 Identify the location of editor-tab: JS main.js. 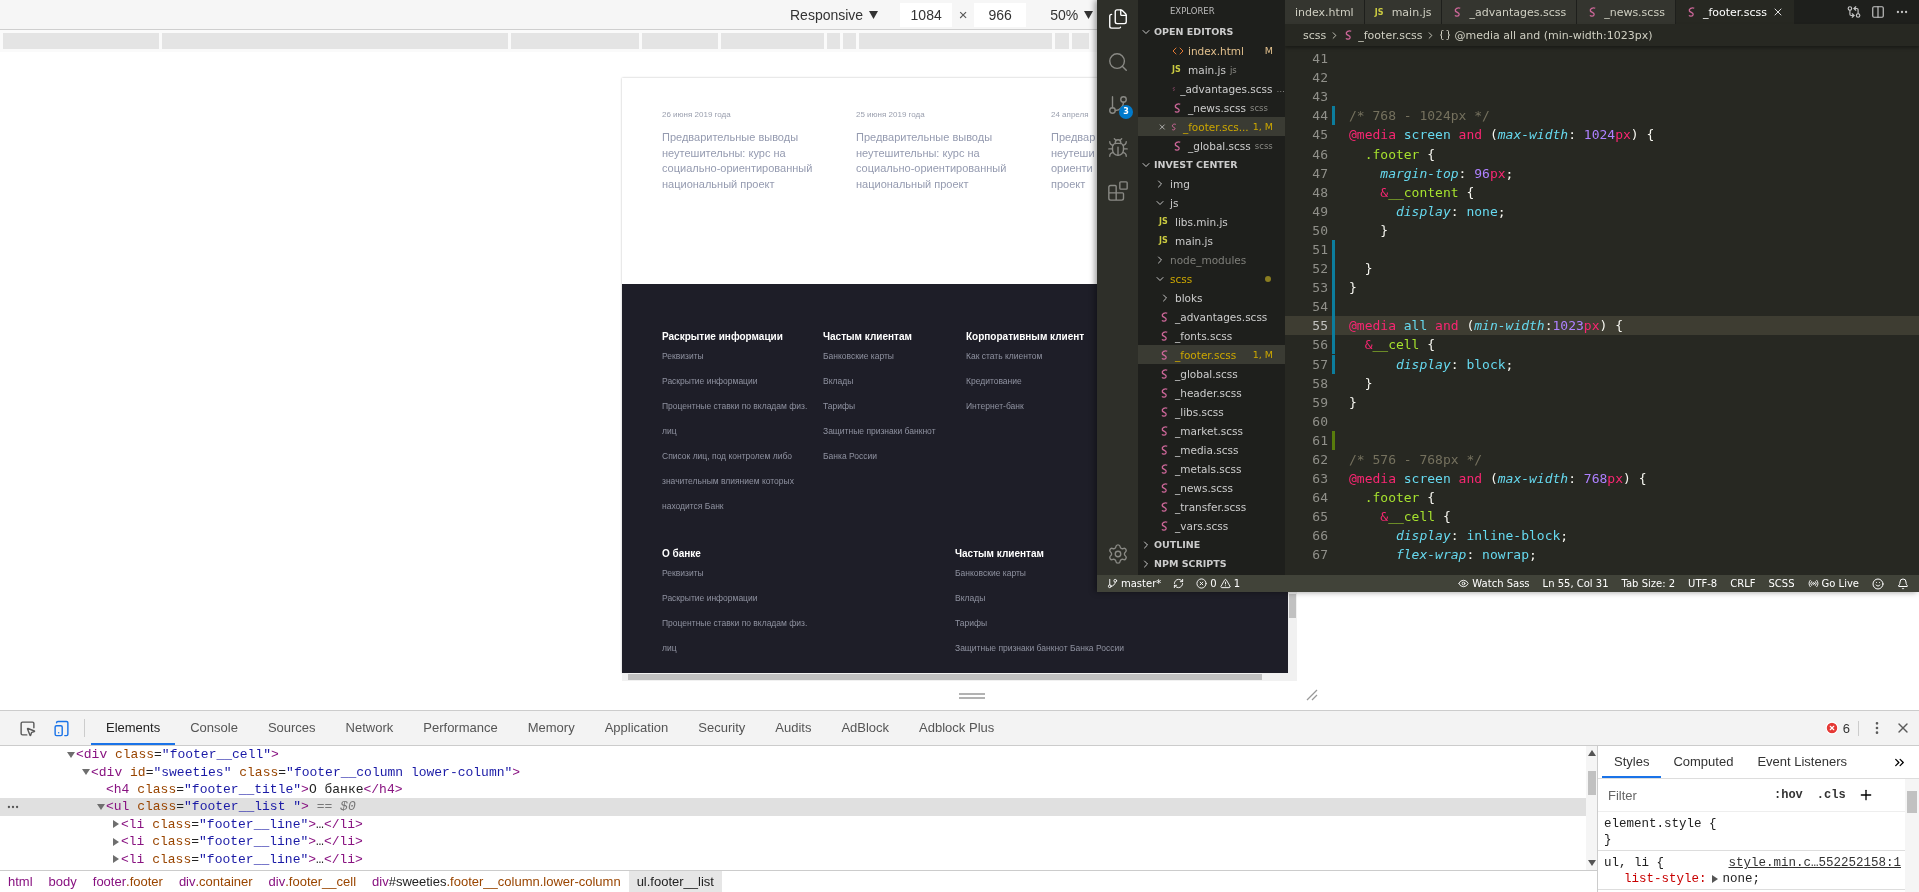
(1403, 12).